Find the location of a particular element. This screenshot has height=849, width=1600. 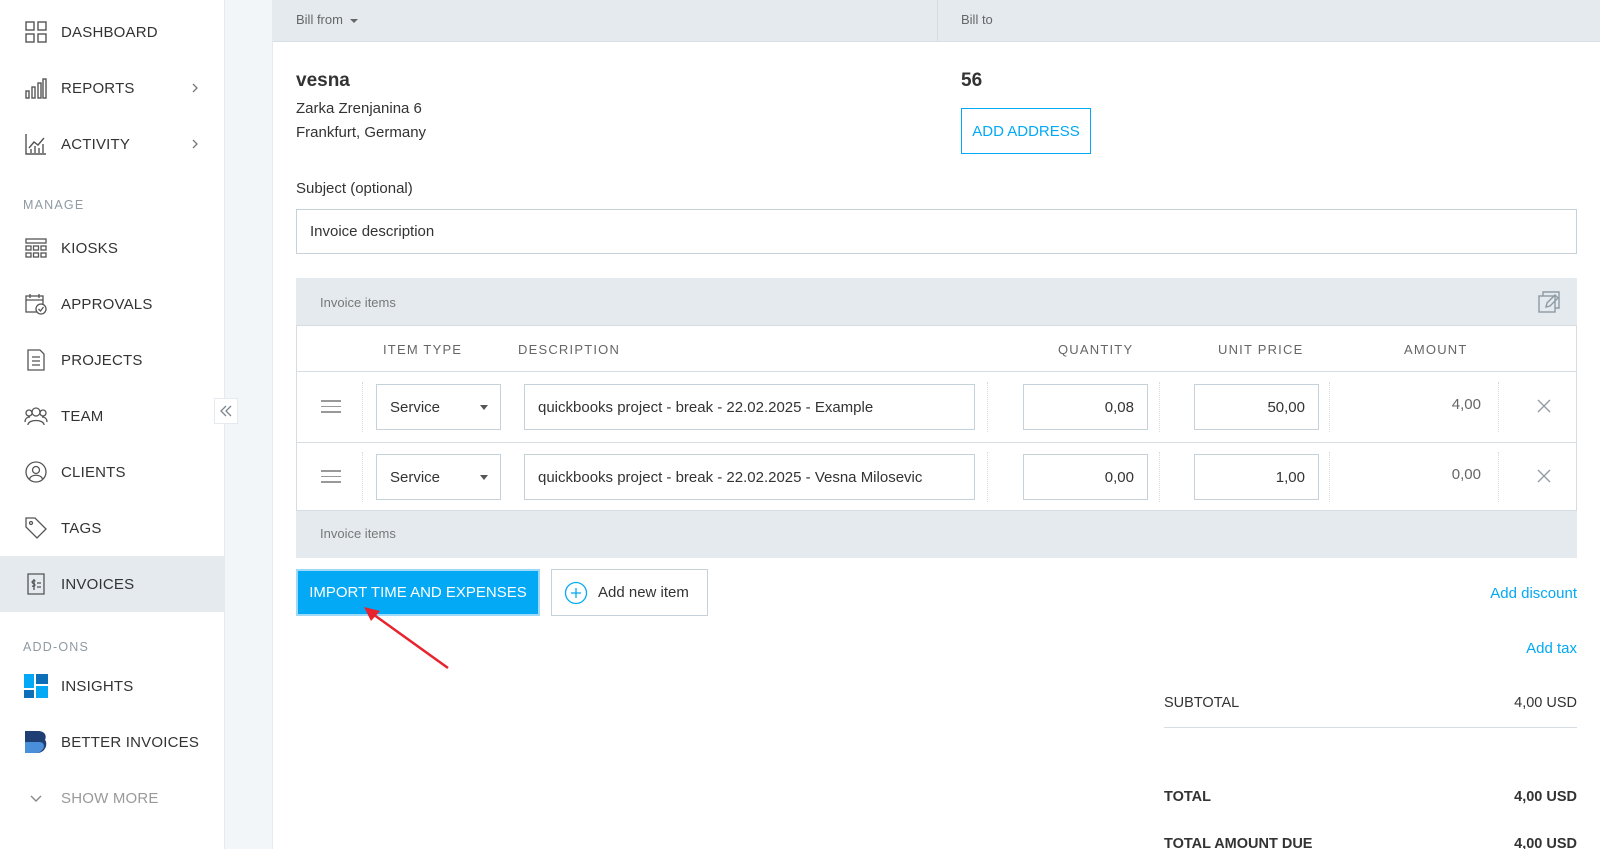

bill-from-label: Bill from is located at coordinates (319, 19).